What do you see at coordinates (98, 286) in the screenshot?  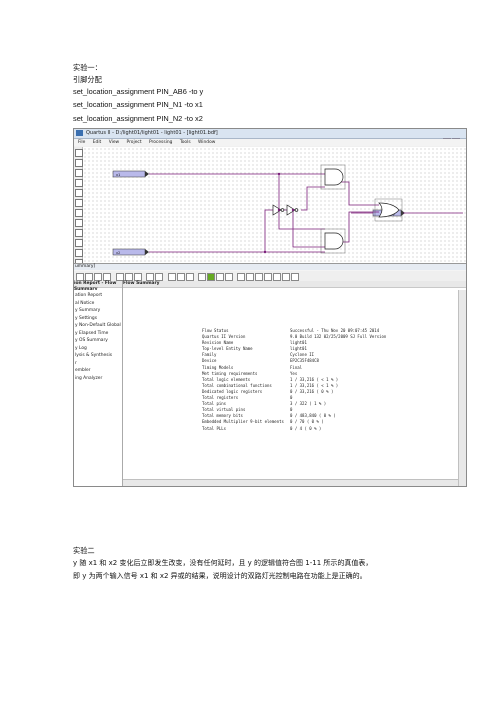 I see `report-tree-header: ion Report - Flow Summary` at bounding box center [98, 286].